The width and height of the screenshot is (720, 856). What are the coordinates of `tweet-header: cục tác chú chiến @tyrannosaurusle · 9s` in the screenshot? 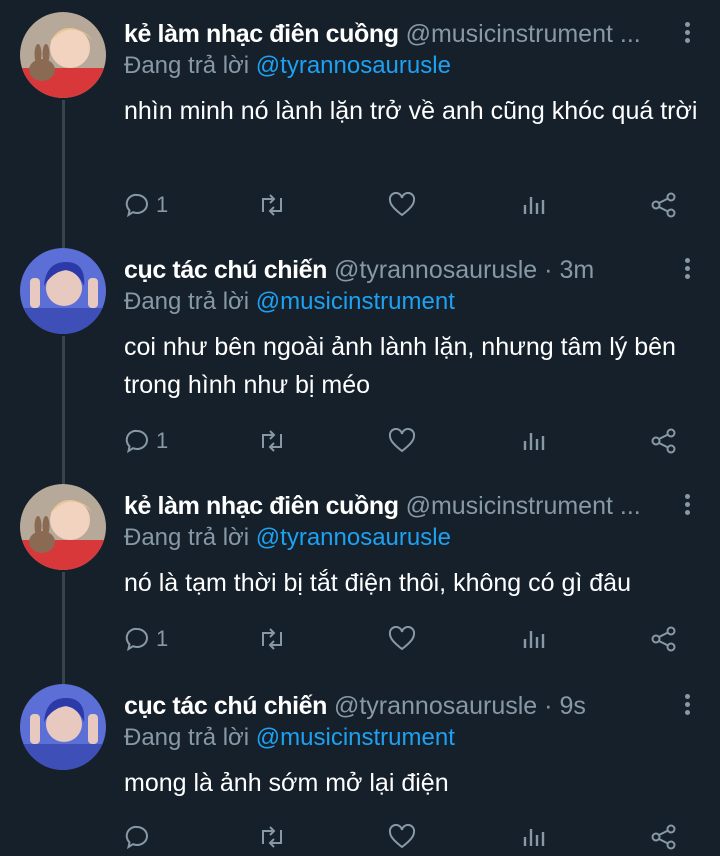 It's located at (397, 706).